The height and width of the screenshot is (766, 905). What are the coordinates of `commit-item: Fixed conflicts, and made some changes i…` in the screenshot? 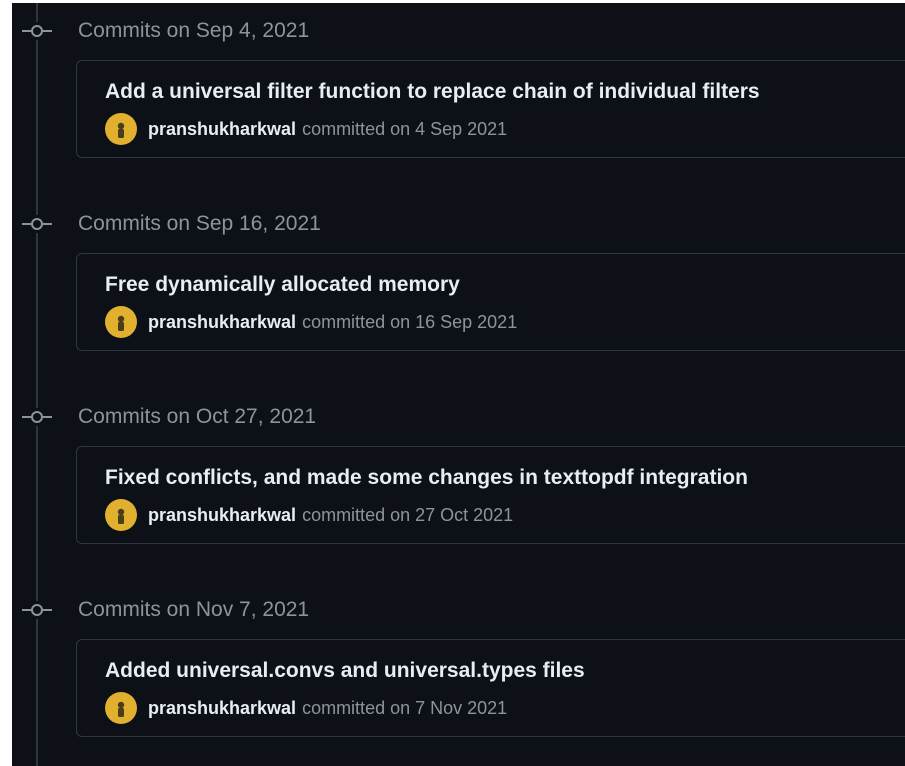 It's located at (490, 495).